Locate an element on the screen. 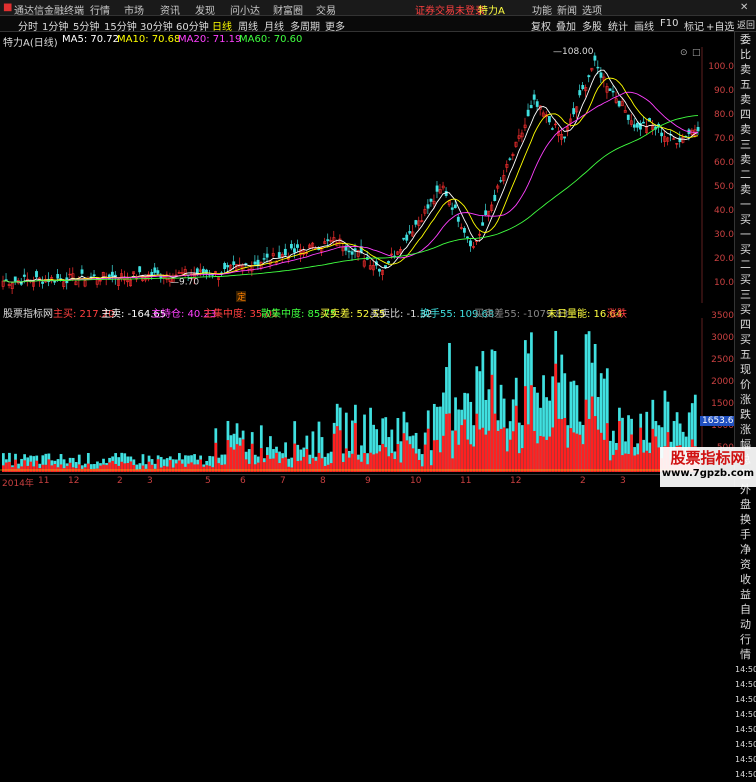  menu-item-market: 行情 is located at coordinates (100, 9).